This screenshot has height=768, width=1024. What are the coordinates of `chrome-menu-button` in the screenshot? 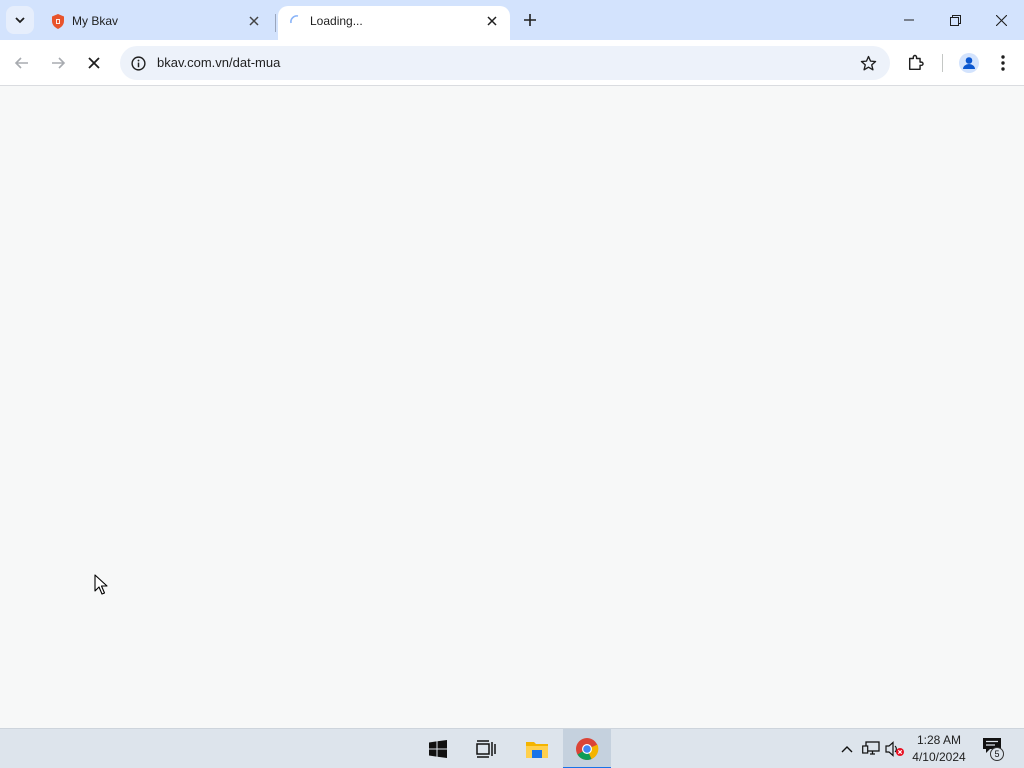 It's located at (1003, 63).